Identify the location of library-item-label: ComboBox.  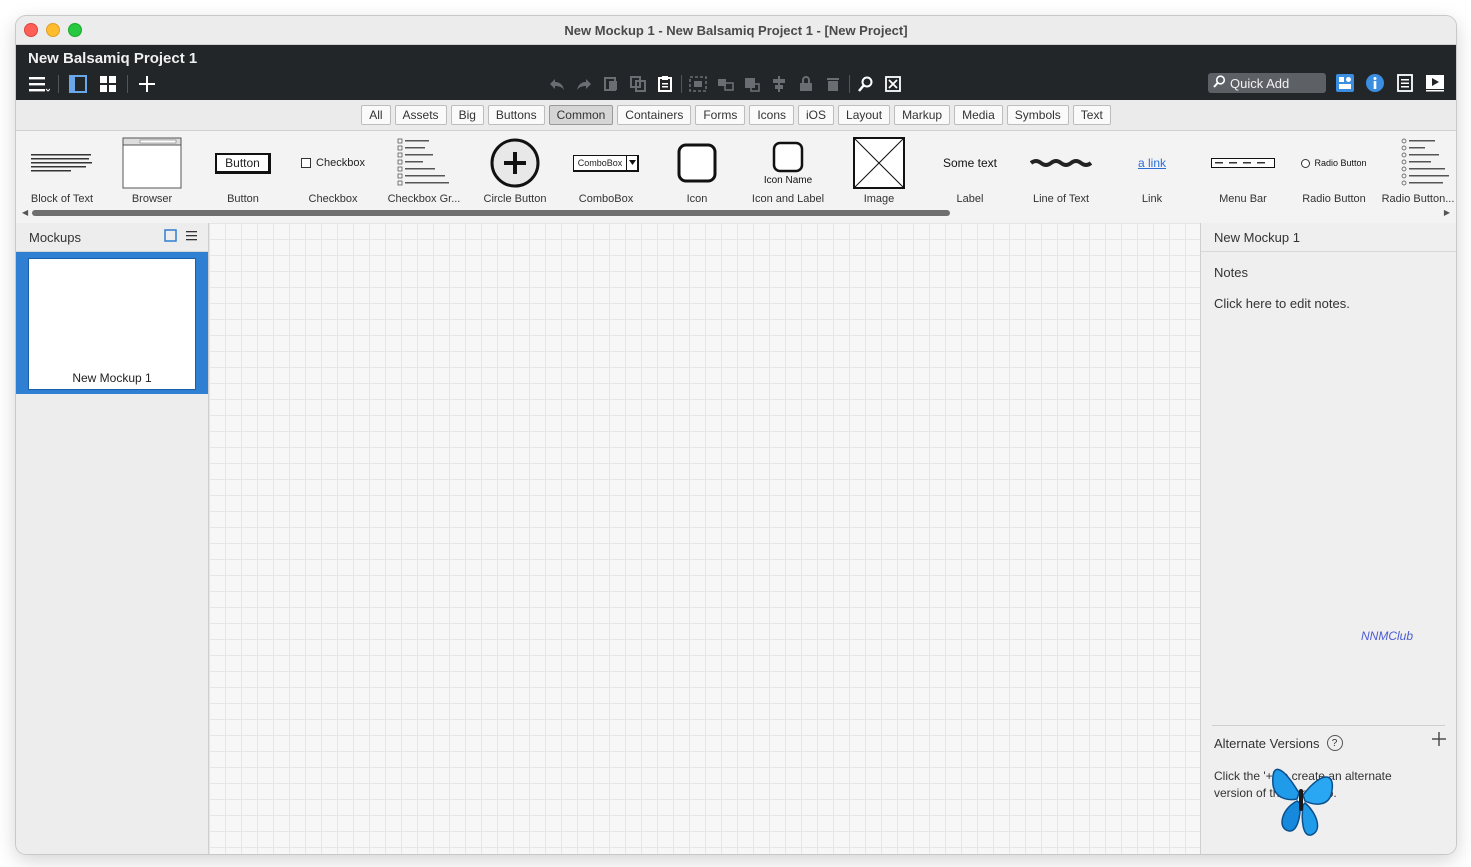
(606, 199).